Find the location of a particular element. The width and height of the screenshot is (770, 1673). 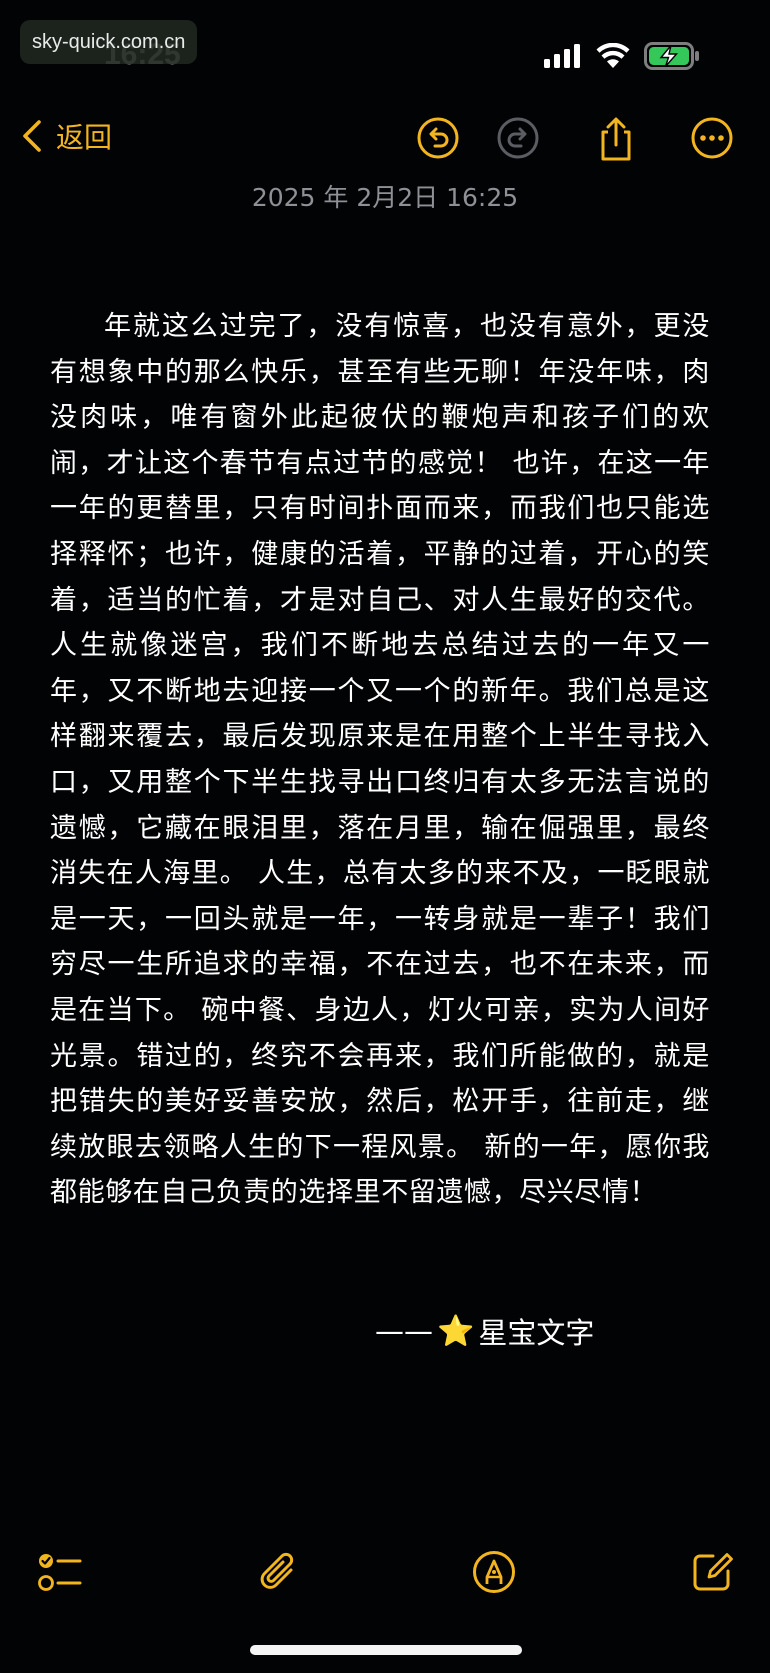

wifi-icon is located at coordinates (613, 55).